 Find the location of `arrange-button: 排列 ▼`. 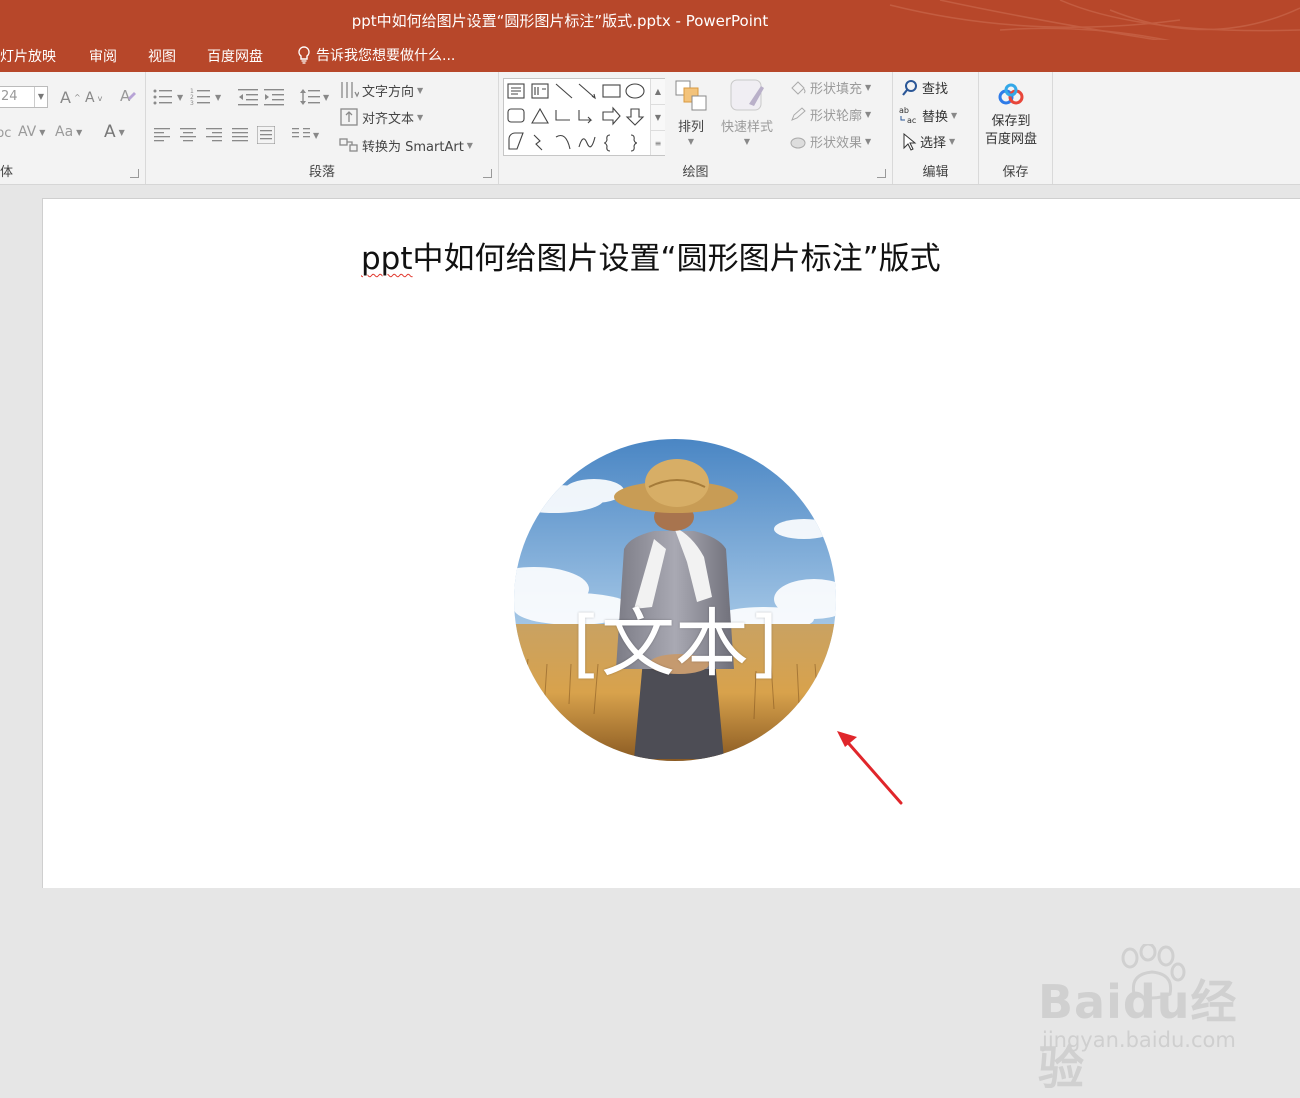

arrange-button: 排列 ▼ is located at coordinates (691, 112).